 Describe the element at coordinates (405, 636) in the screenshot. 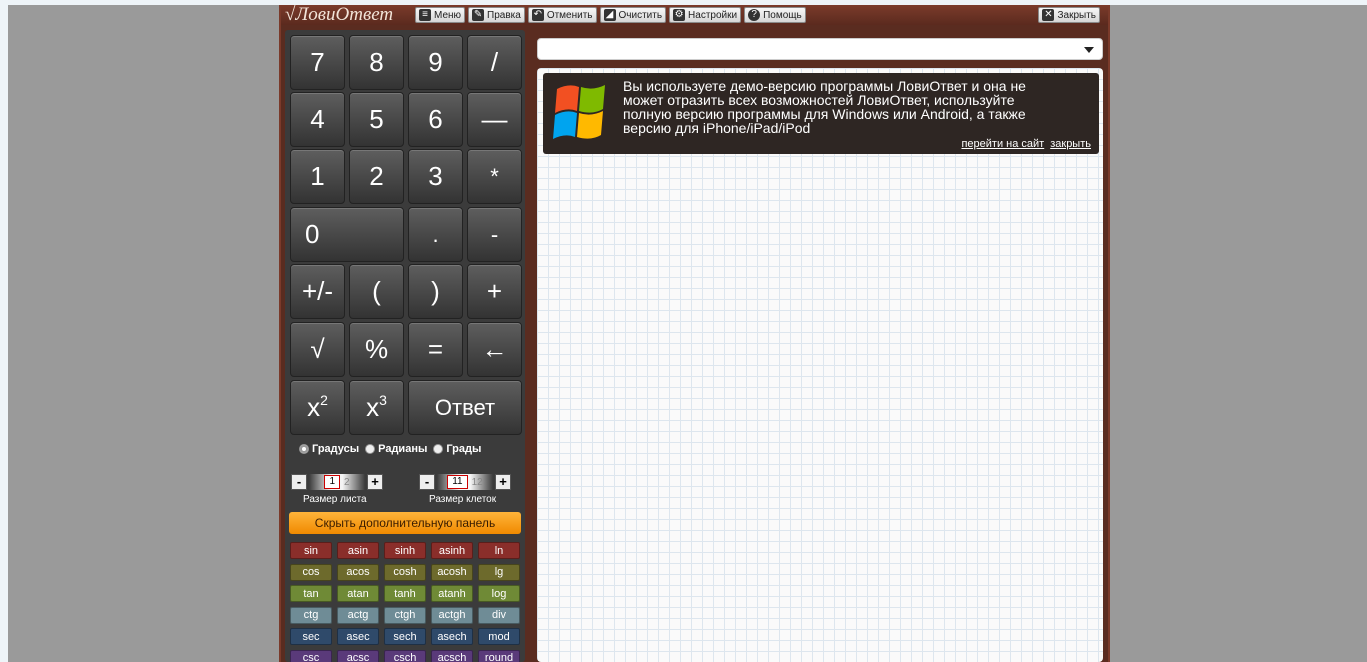

I see `function-button-sech: sech` at that location.